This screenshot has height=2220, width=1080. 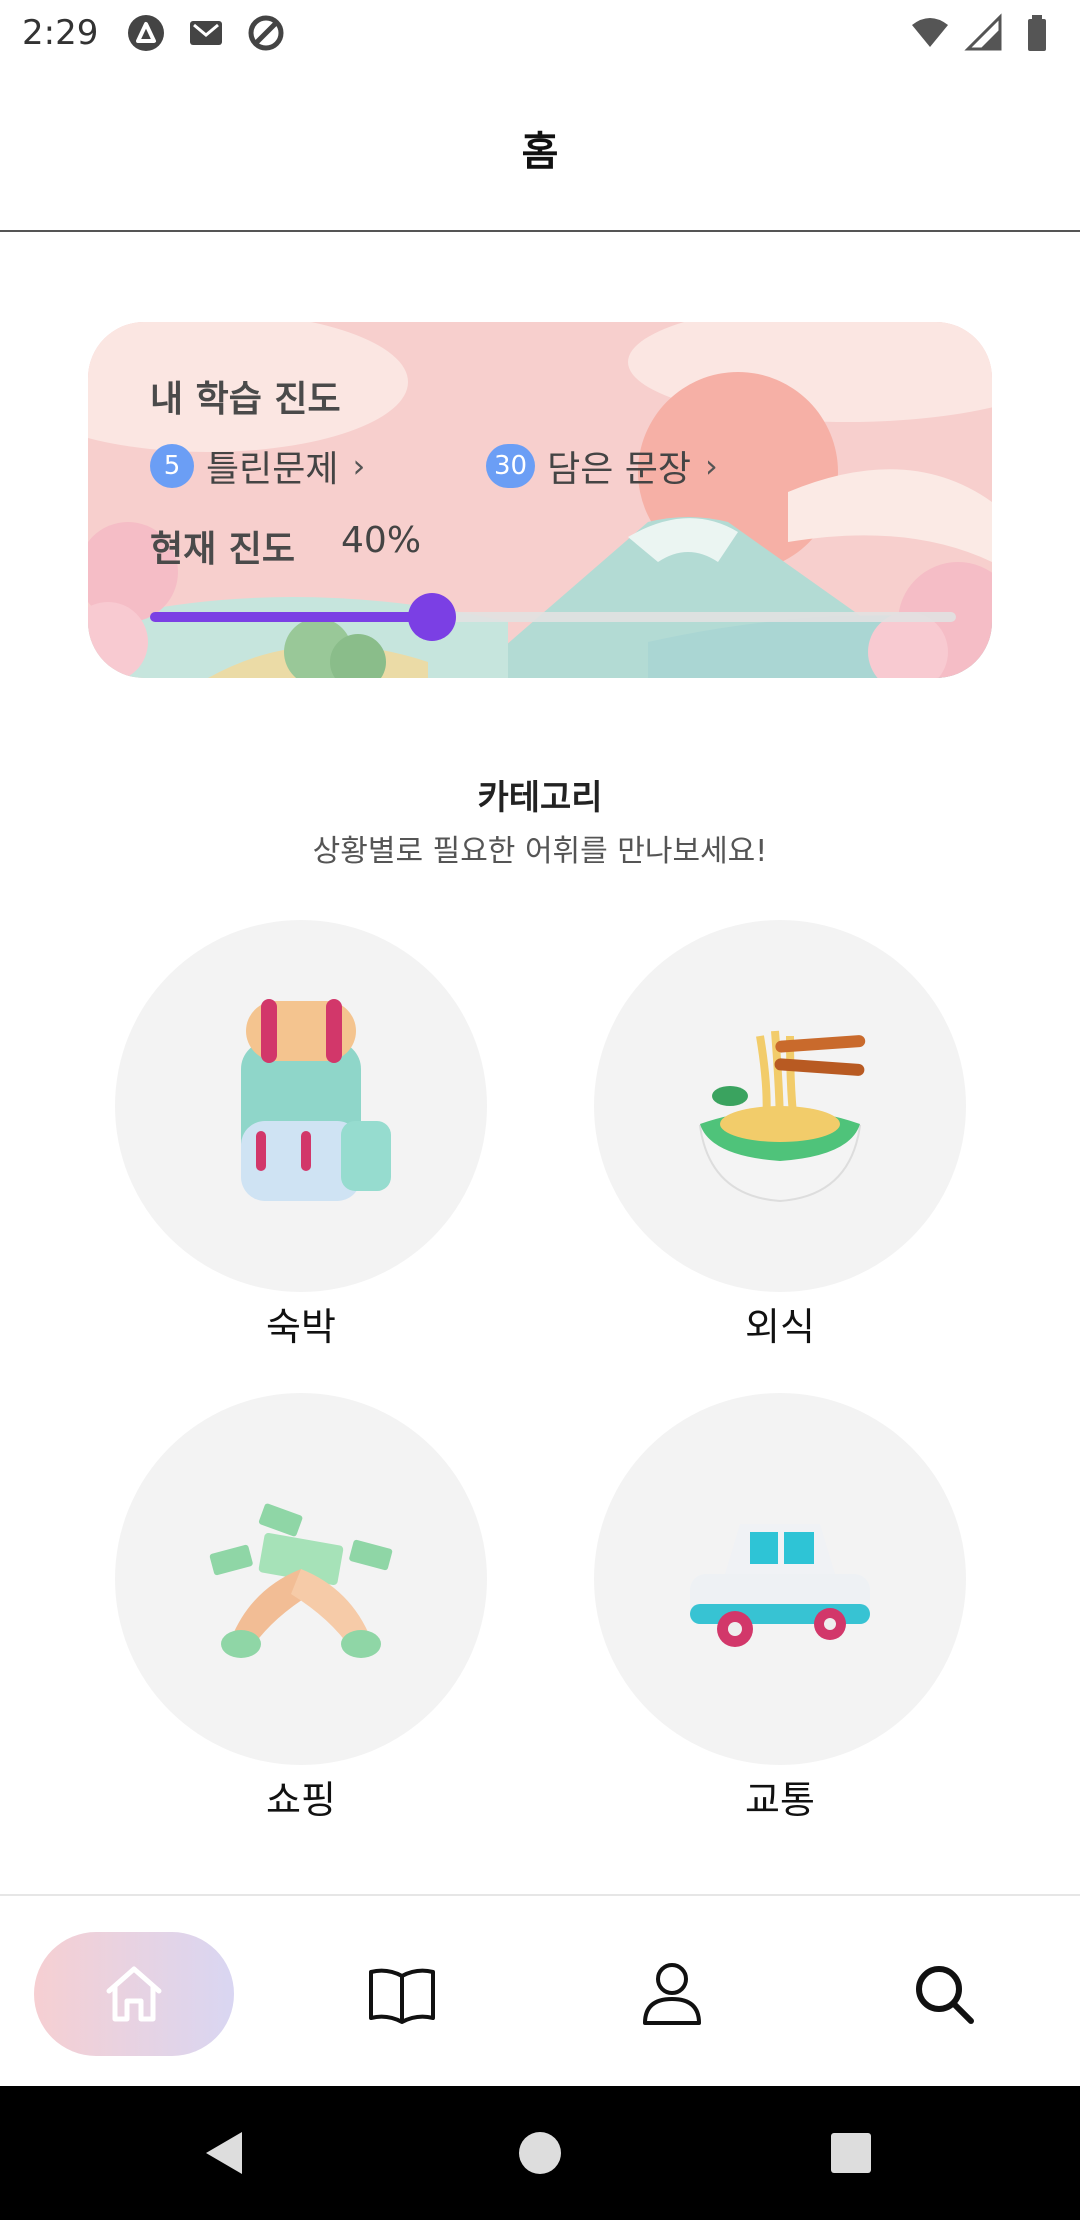 I want to click on current-progress: 현재 진도 40%, so click(x=285, y=546).